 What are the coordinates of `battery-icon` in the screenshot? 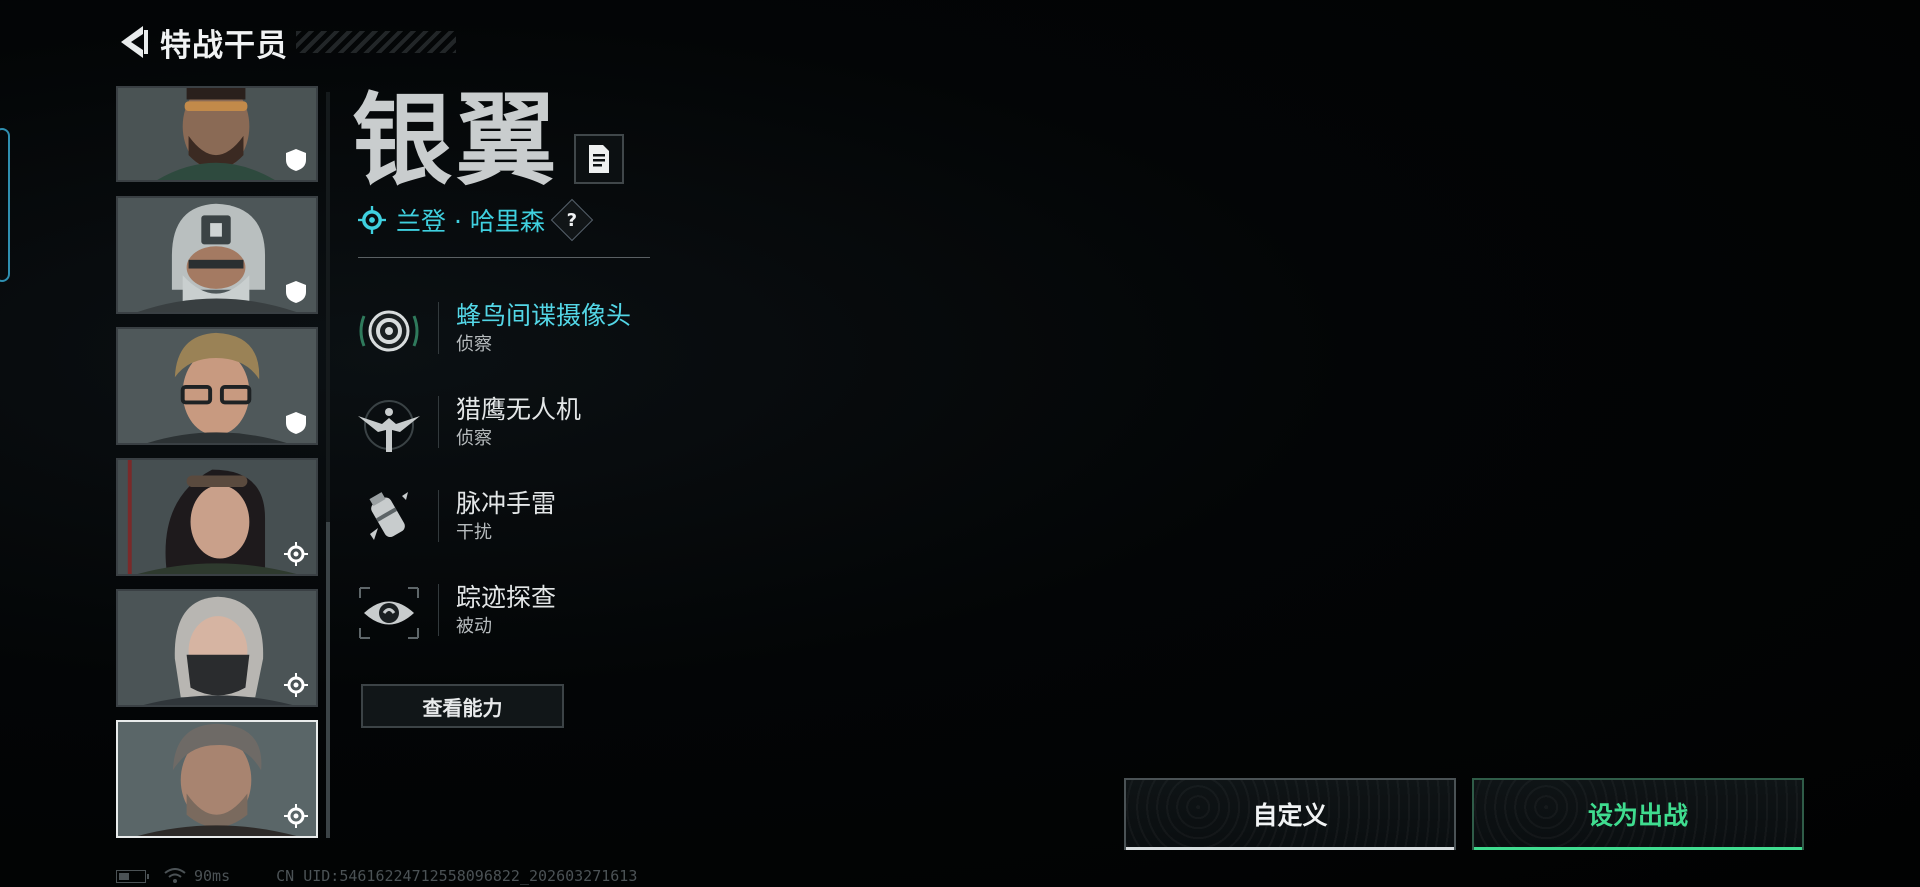 It's located at (132, 876).